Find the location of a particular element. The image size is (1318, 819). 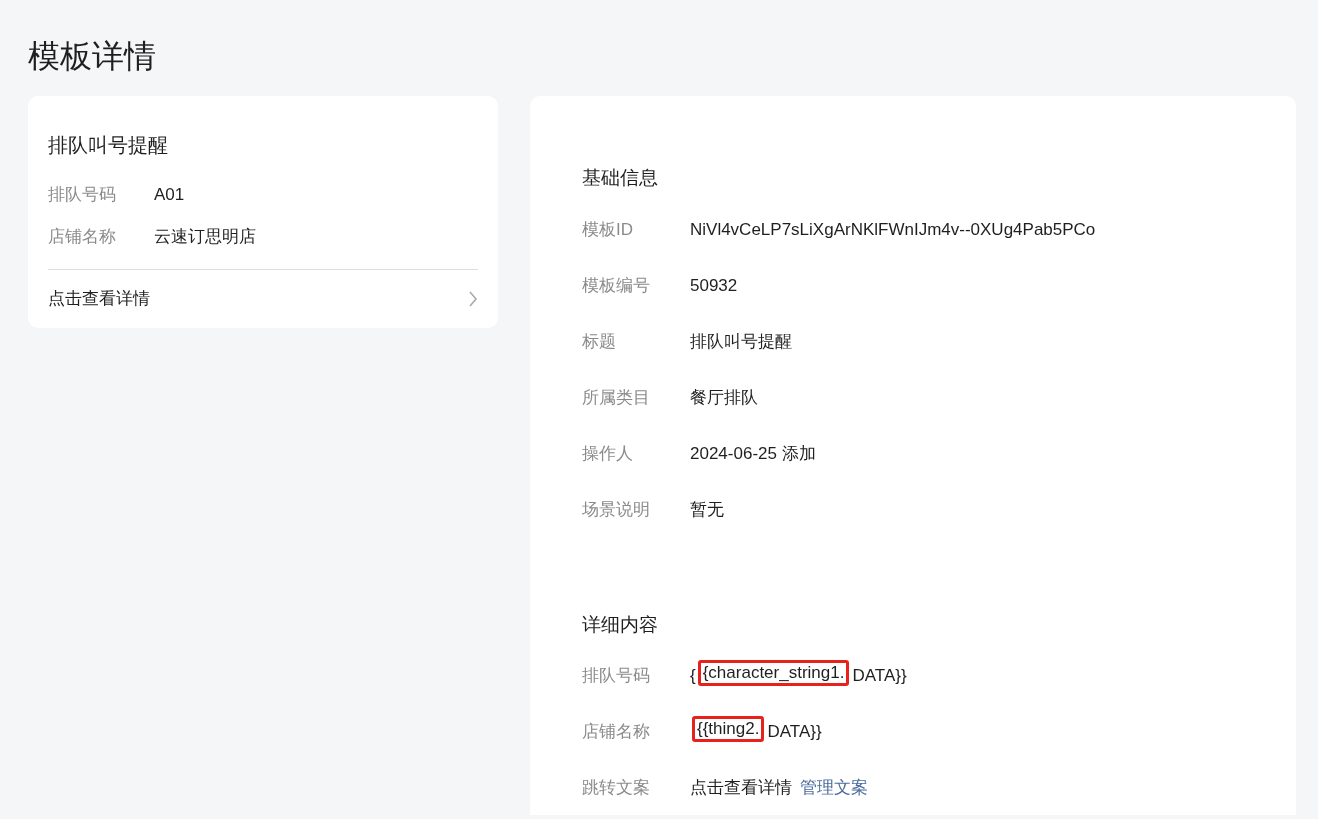

field-value: { is located at coordinates (693, 676).